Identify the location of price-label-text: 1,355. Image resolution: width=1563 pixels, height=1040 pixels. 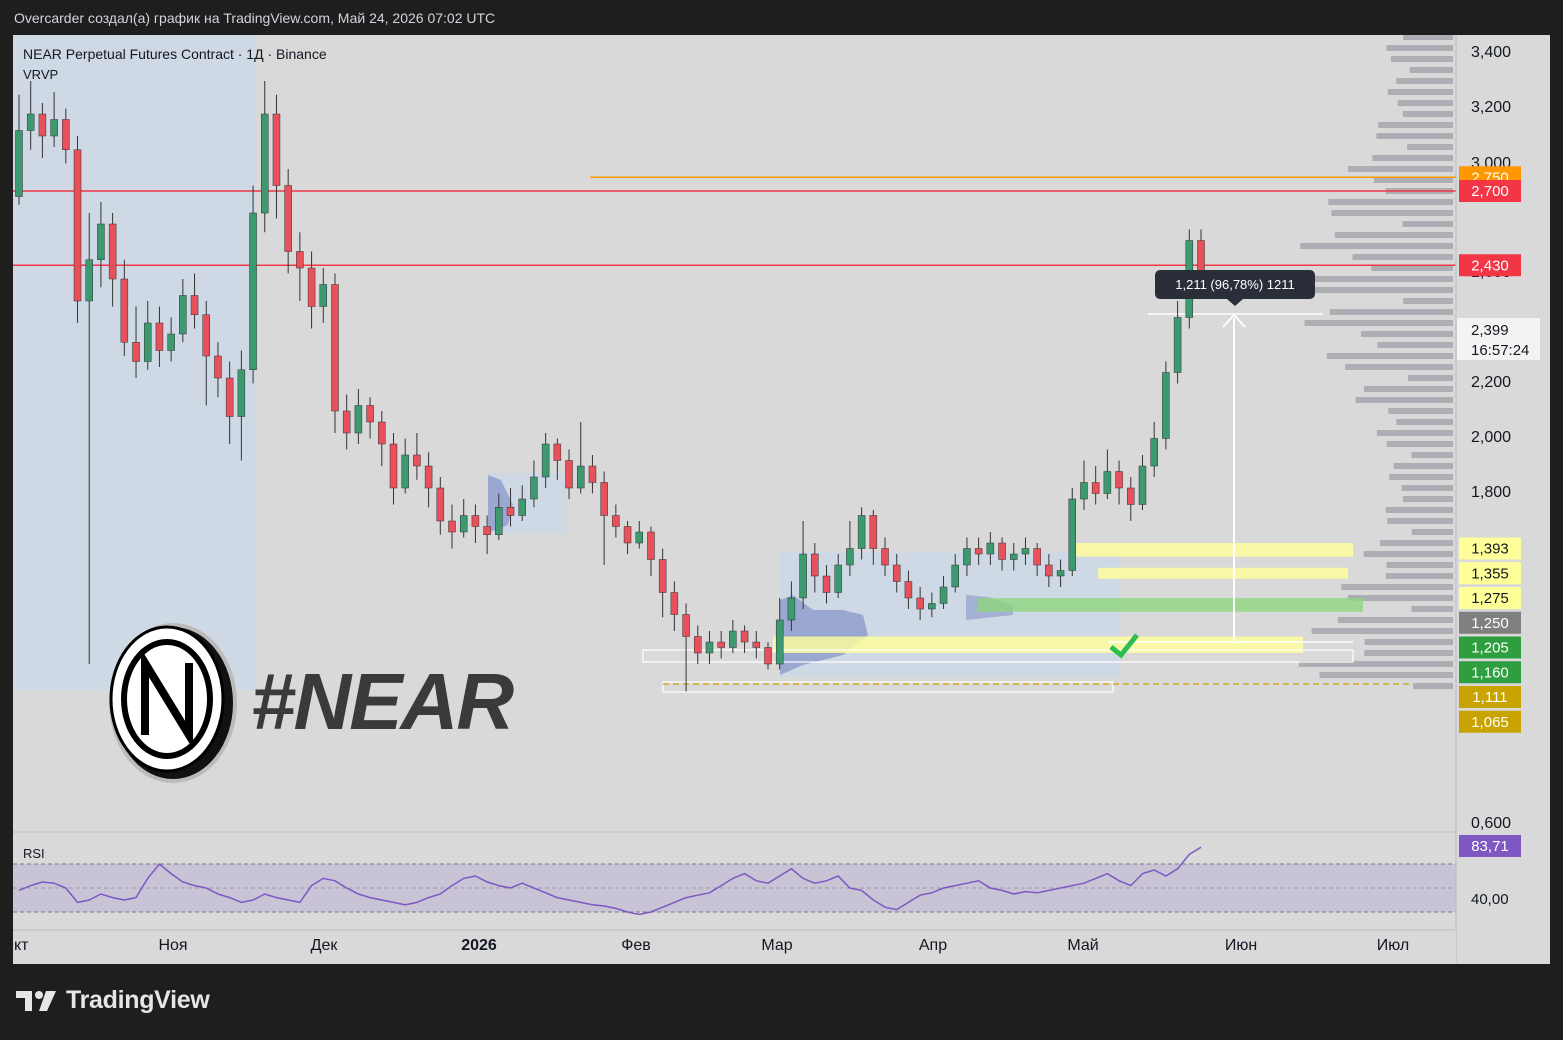
(1490, 573).